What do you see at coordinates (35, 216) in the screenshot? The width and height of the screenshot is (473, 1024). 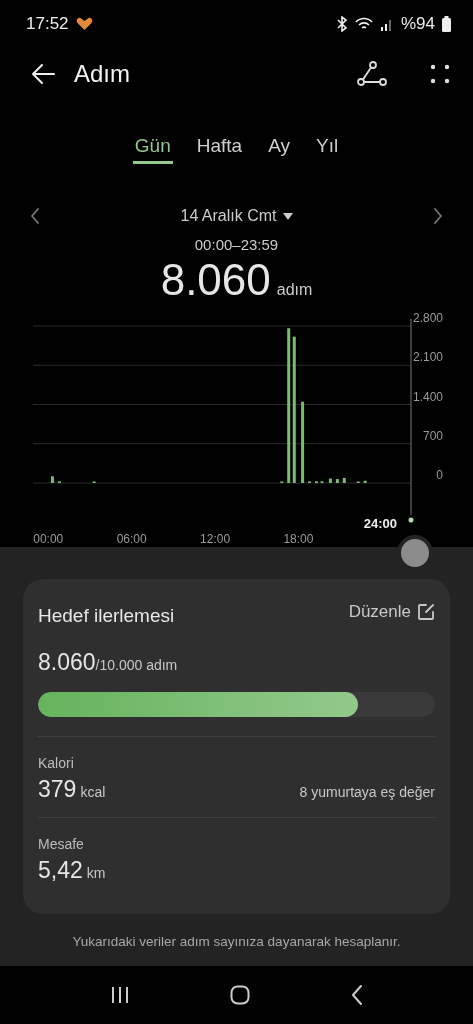 I see `previous-icon` at bounding box center [35, 216].